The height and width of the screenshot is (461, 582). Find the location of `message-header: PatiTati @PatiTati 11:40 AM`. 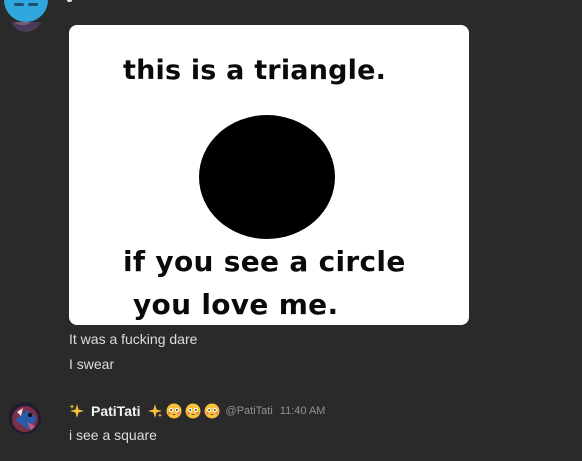

message-header: PatiTati @PatiTati 11:40 AM is located at coordinates (197, 411).